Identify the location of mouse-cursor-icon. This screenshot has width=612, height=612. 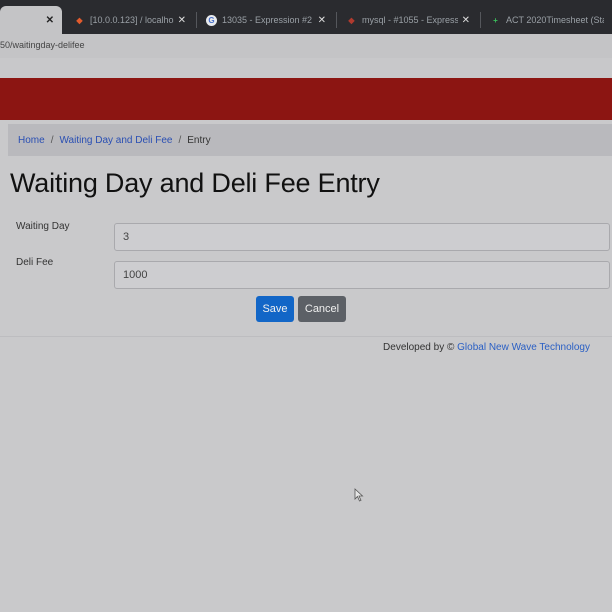
(359, 495).